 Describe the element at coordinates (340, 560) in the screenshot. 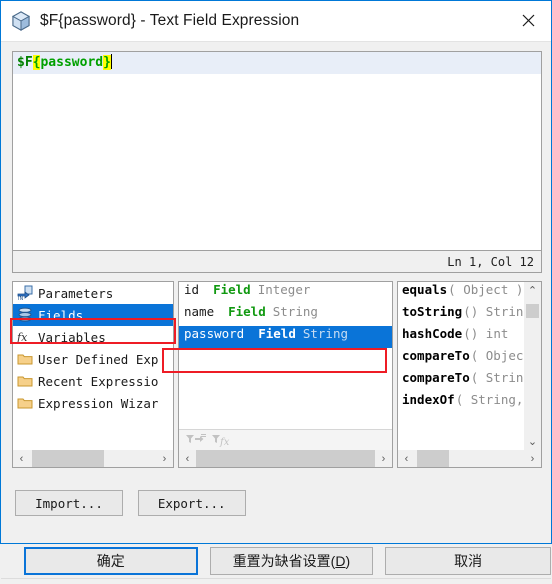

I see `reset-mnemonic: D` at that location.